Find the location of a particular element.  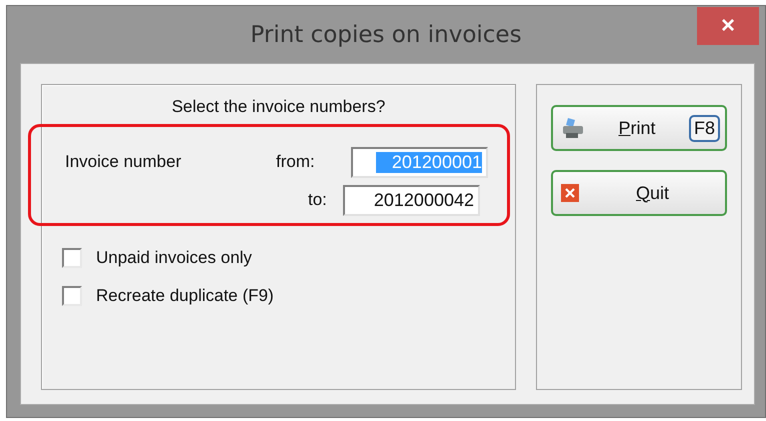

checkbox-label: Recreate duplicate (F9) is located at coordinates (185, 296).